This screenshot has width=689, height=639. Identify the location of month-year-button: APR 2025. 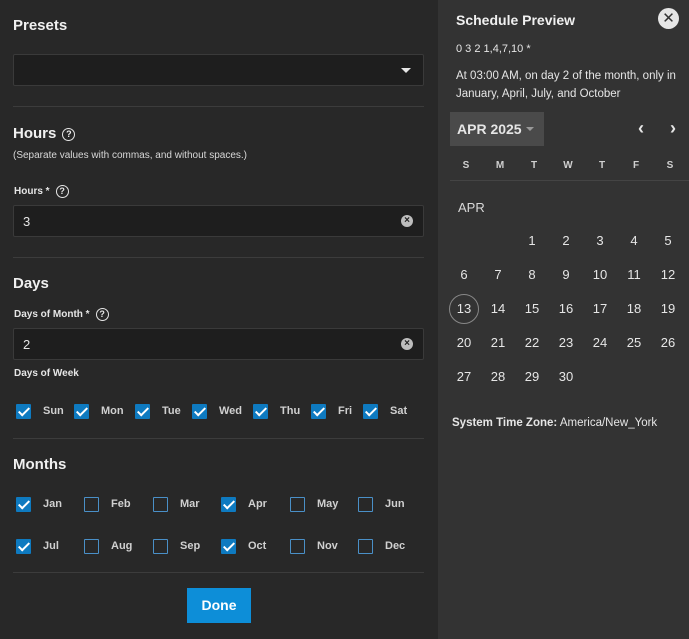
(497, 129).